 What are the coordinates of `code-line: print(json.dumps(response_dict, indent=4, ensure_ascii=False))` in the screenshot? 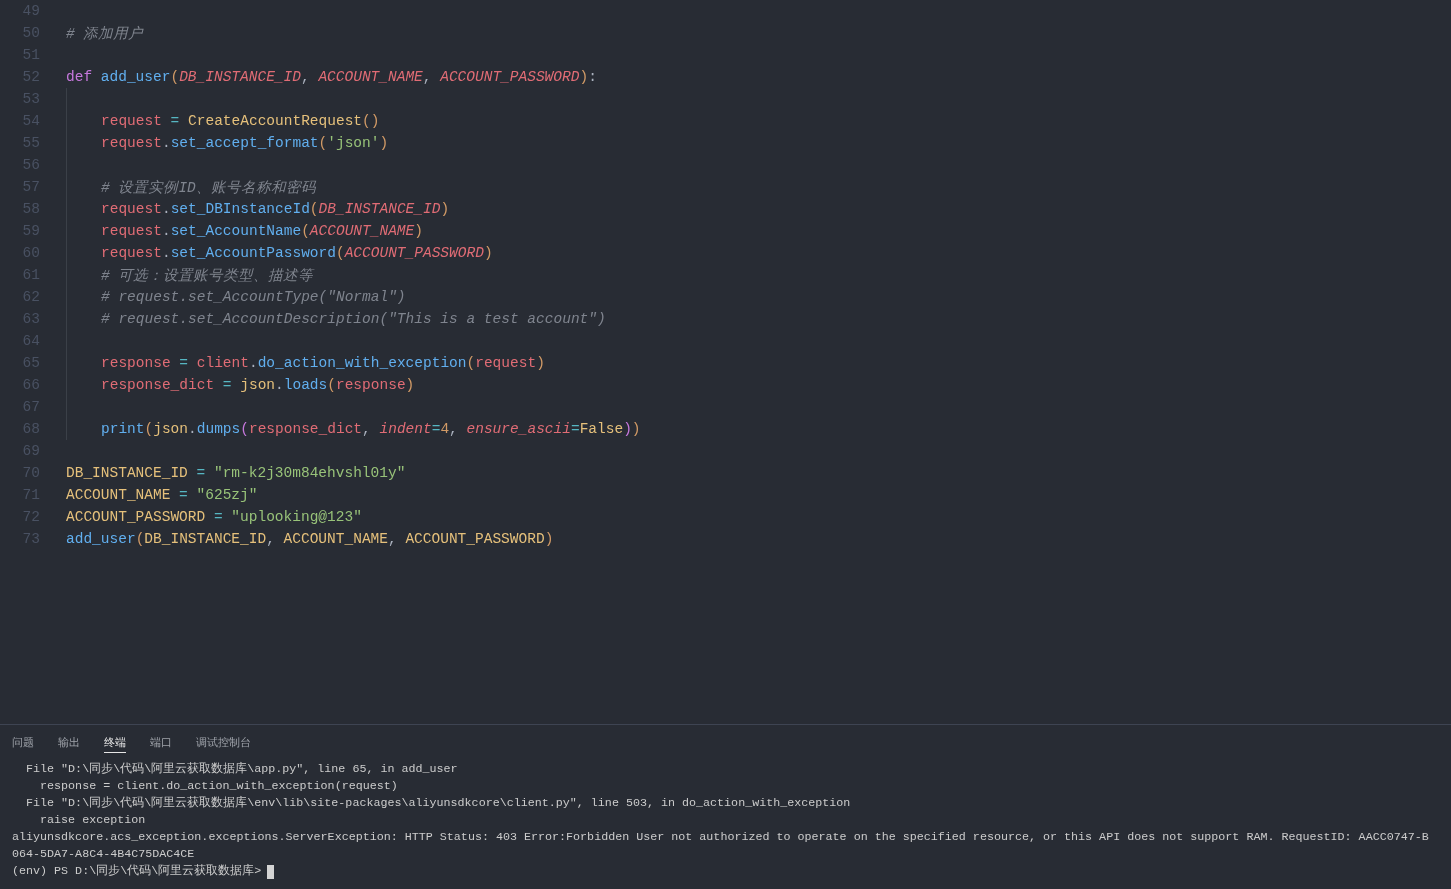 It's located at (371, 429).